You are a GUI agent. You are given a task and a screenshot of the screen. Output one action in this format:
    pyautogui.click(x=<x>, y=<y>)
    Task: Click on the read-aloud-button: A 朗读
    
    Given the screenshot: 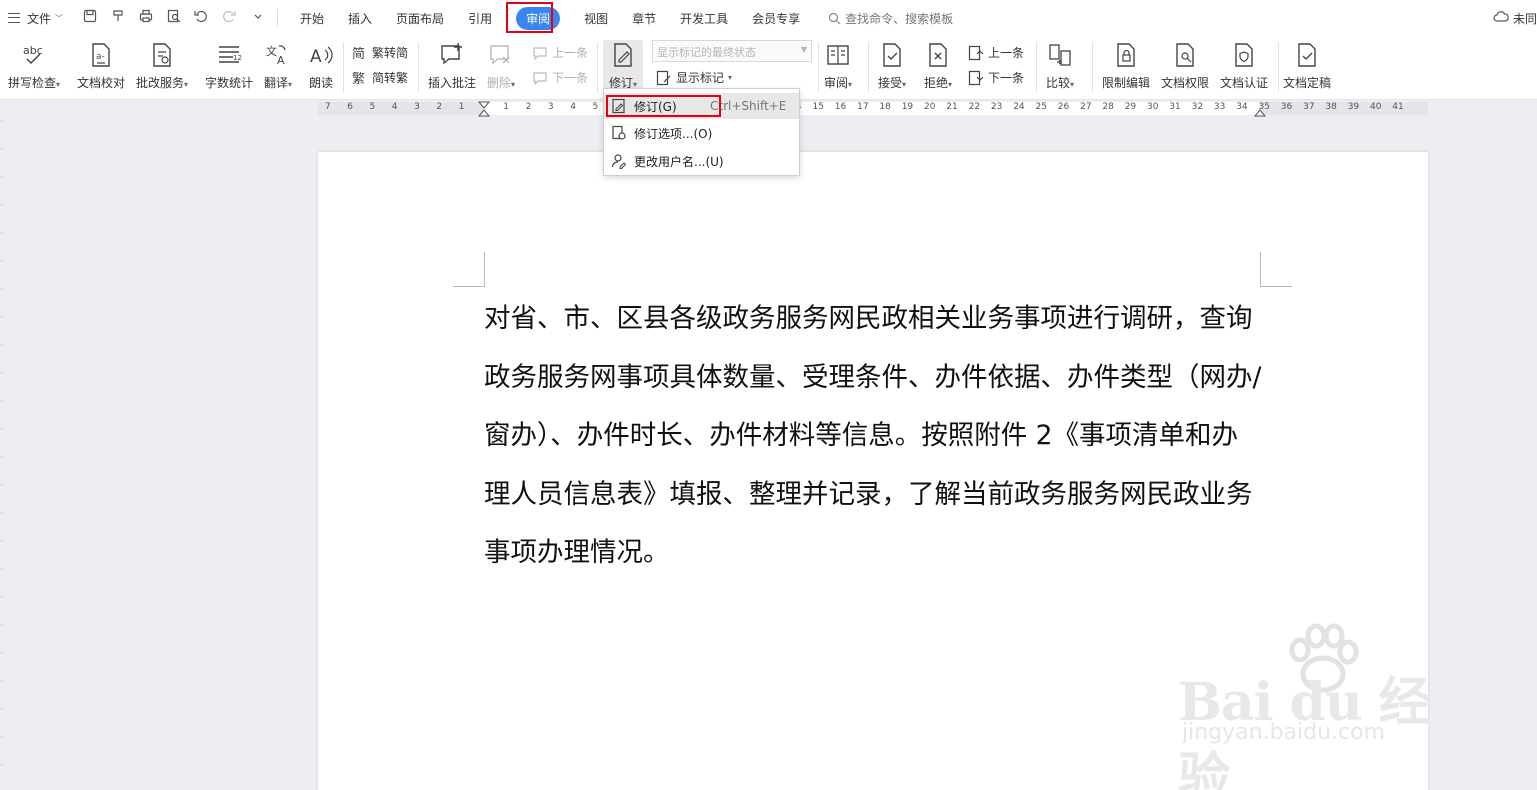 What is the action you would take?
    pyautogui.click(x=321, y=65)
    